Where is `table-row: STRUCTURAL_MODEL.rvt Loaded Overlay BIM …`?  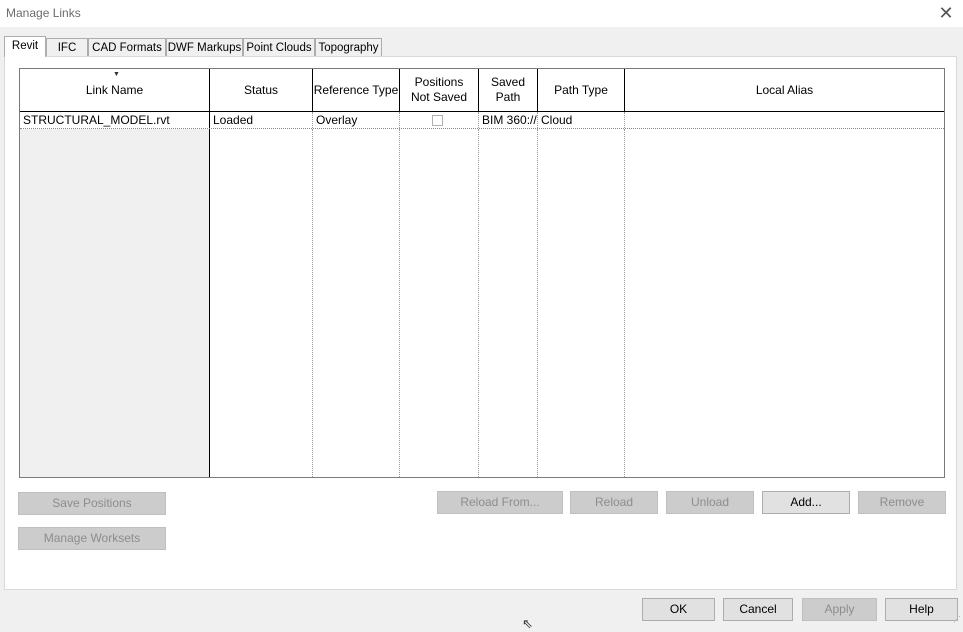 table-row: STRUCTURAL_MODEL.rvt Loaded Overlay BIM … is located at coordinates (482, 120).